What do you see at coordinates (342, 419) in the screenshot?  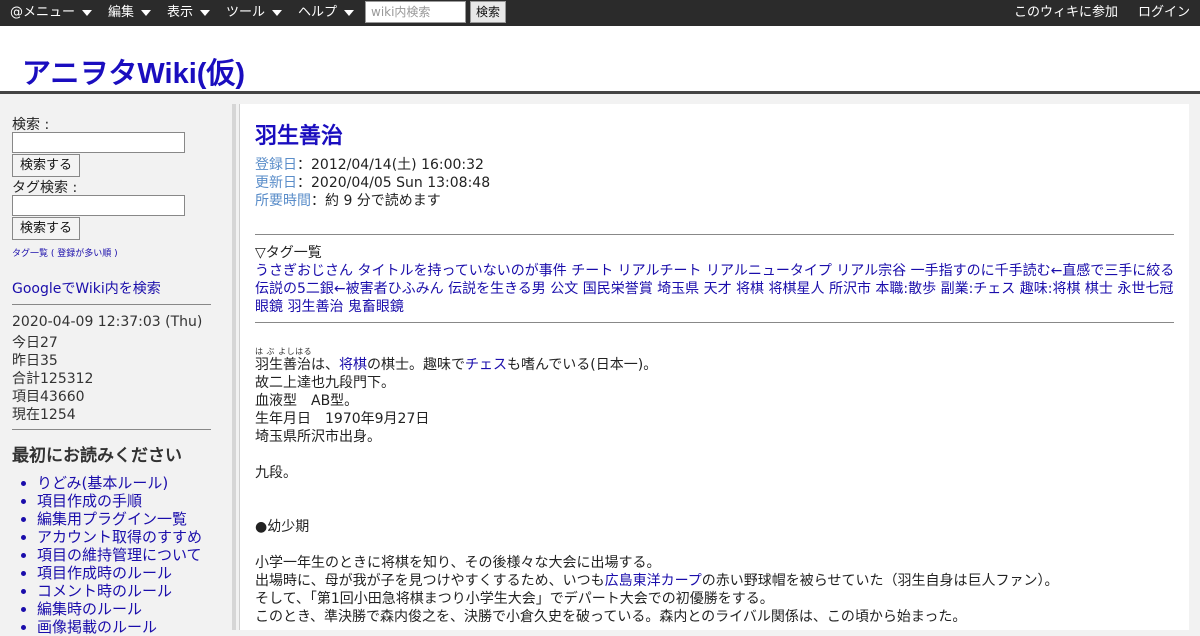 I see `body-line: 生年月日 1970年9月27日` at bounding box center [342, 419].